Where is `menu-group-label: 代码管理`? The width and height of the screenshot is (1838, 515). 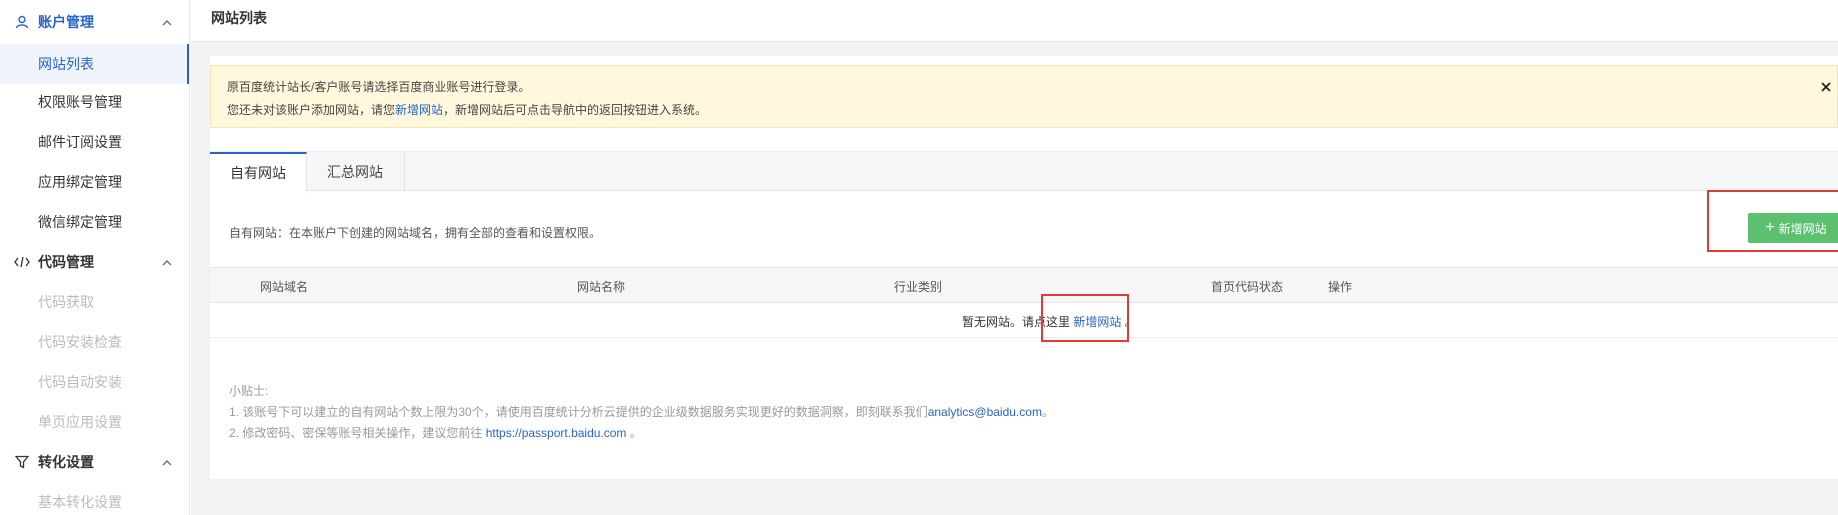
menu-group-label: 代码管理 is located at coordinates (66, 262).